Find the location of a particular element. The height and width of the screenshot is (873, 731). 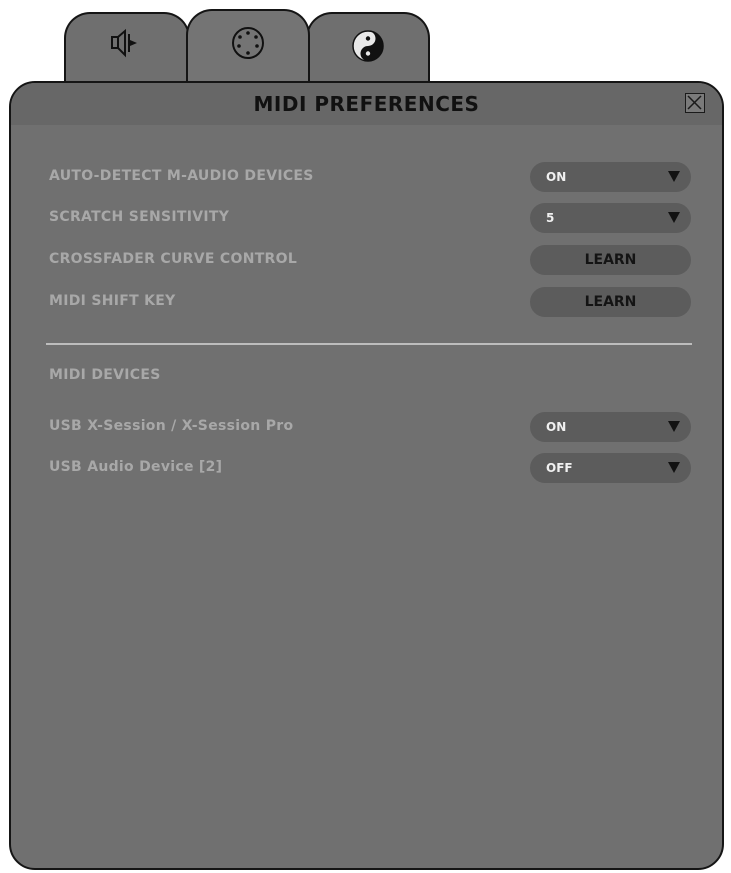

crossfader-curve-label: CROSSFADER CURVE CONTROL is located at coordinates (173, 259).